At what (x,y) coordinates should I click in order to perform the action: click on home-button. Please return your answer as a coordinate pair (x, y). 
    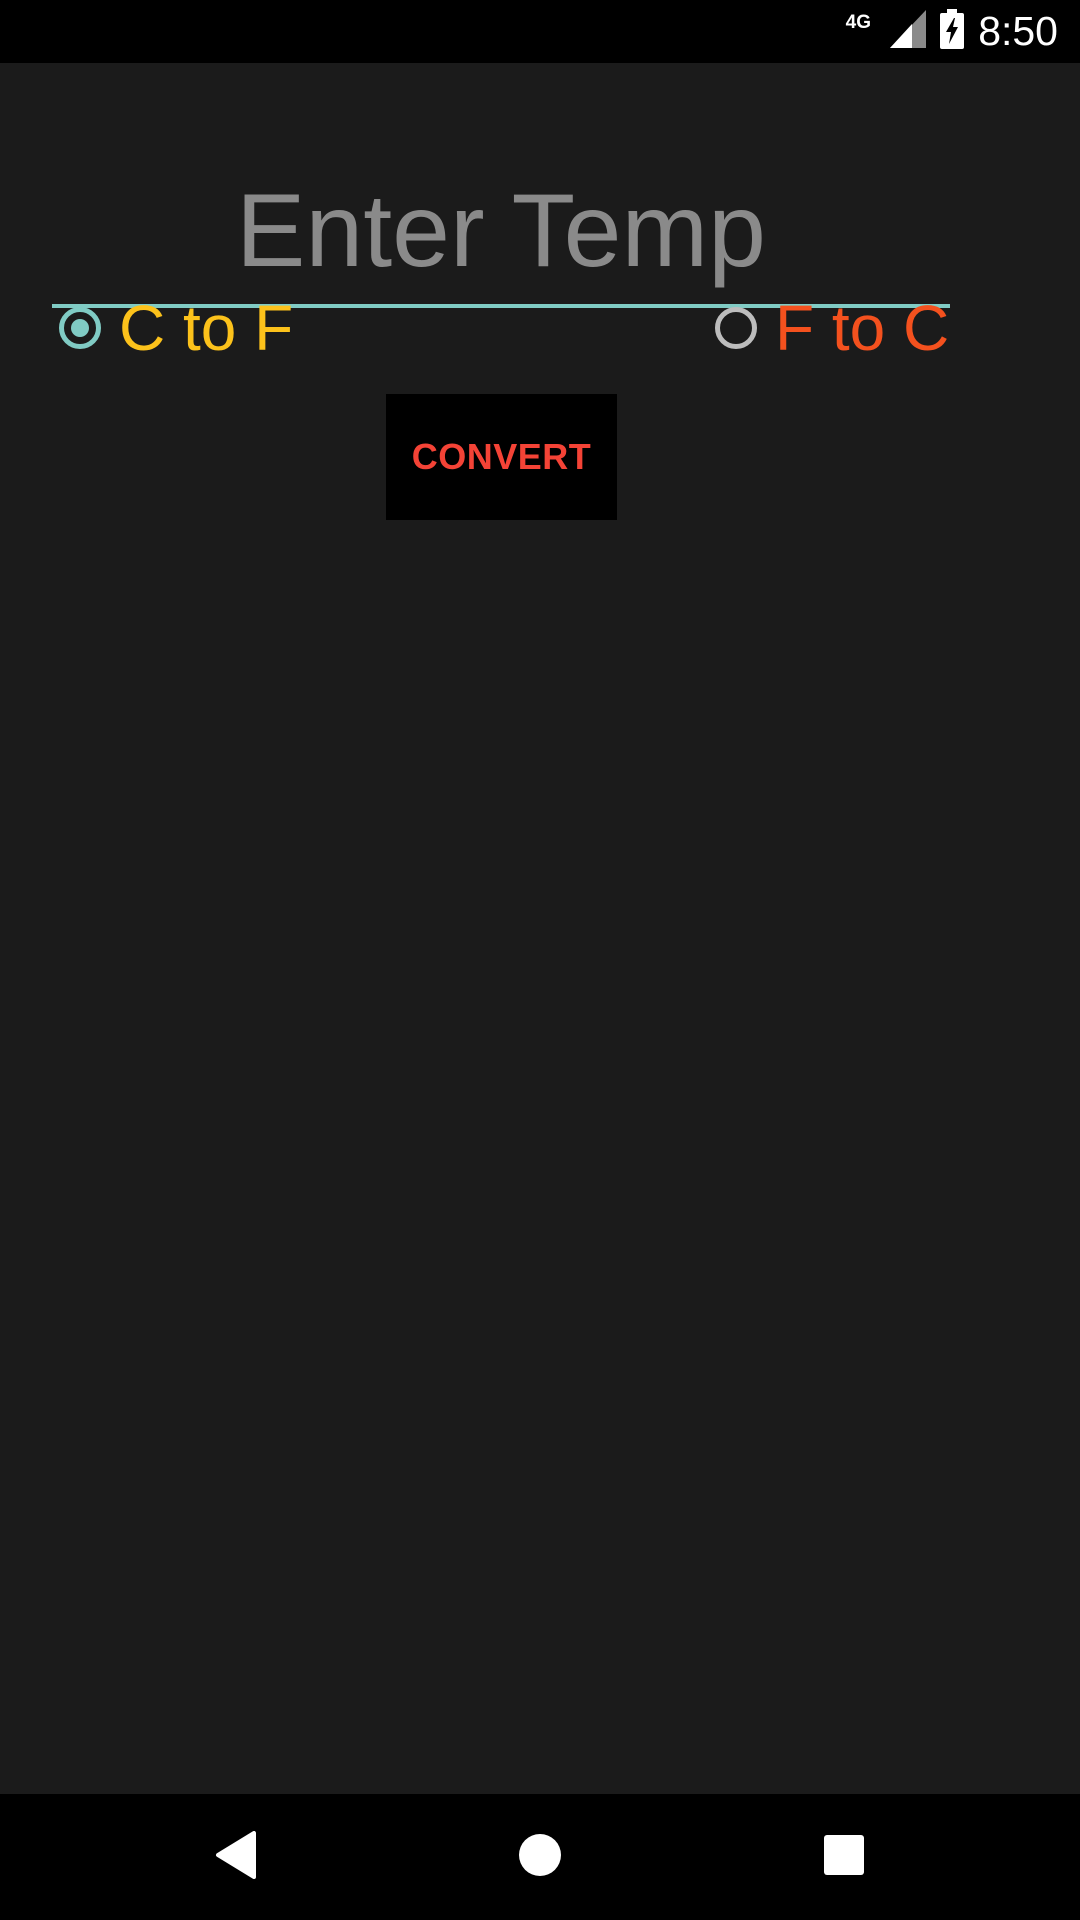
    Looking at the image, I should click on (540, 1857).